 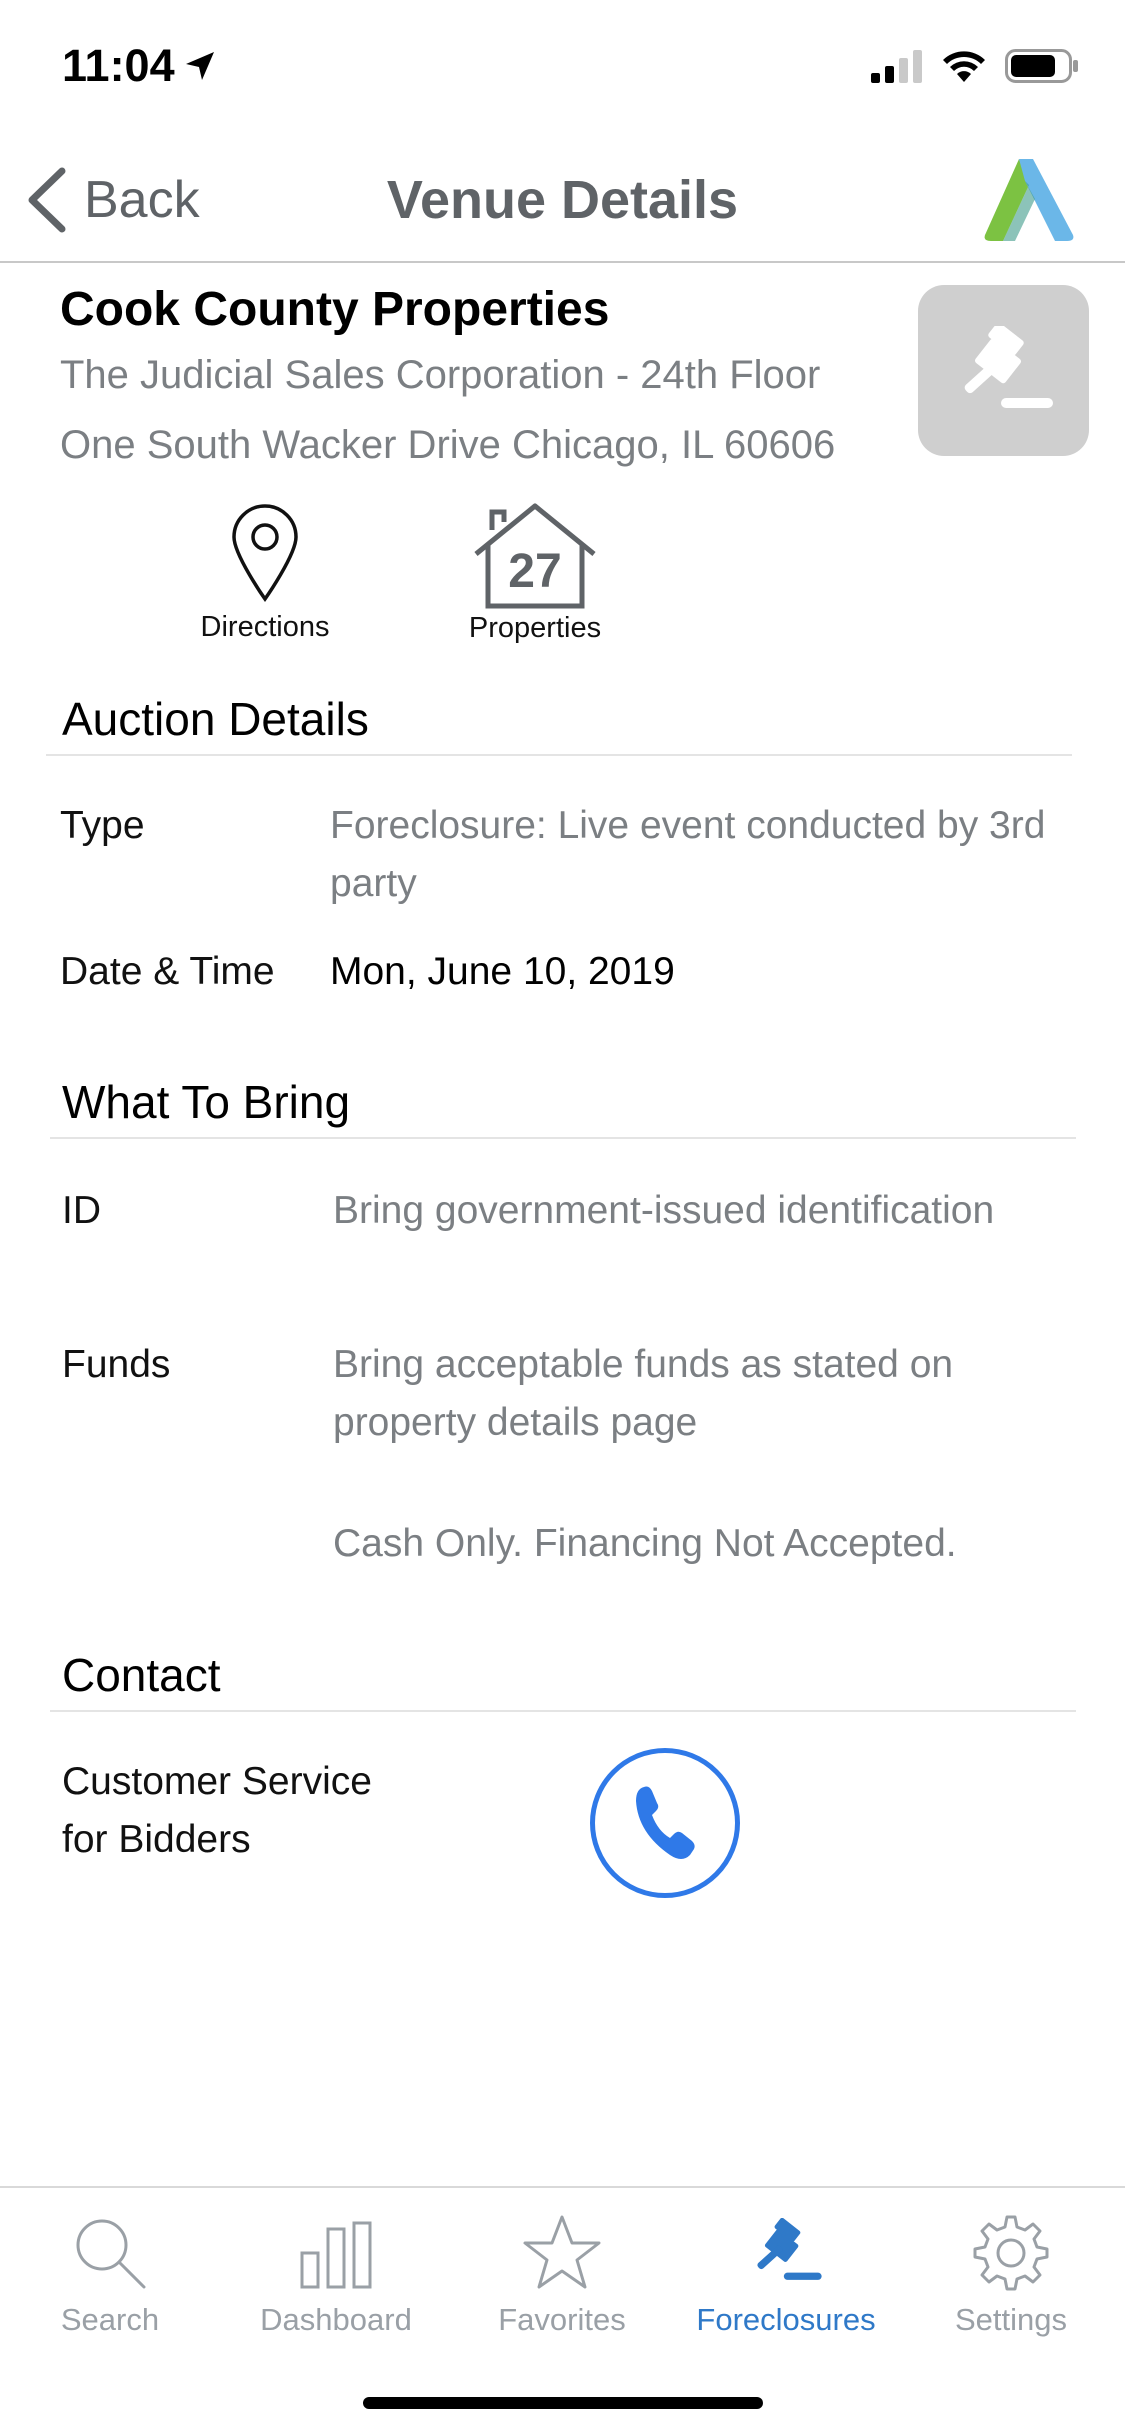 I want to click on contact-label-line2: for Bidders, so click(x=156, y=1839).